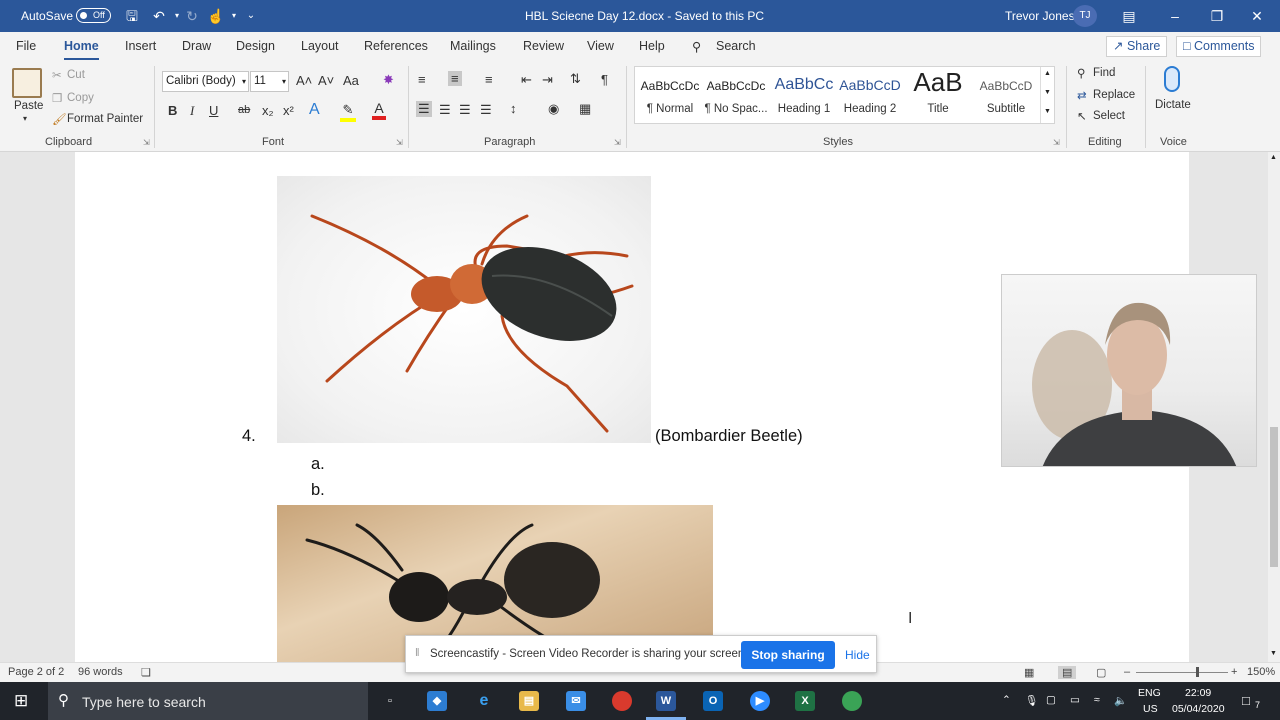  I want to click on highlight-color-icon: ✎, so click(348, 112).